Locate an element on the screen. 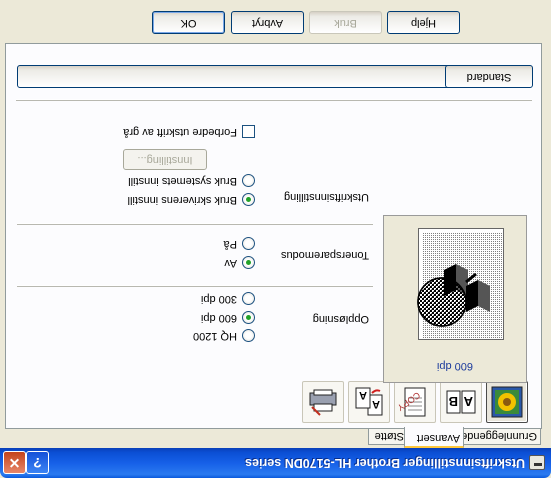  page-setting-icon: A A is located at coordinates (369, 401).